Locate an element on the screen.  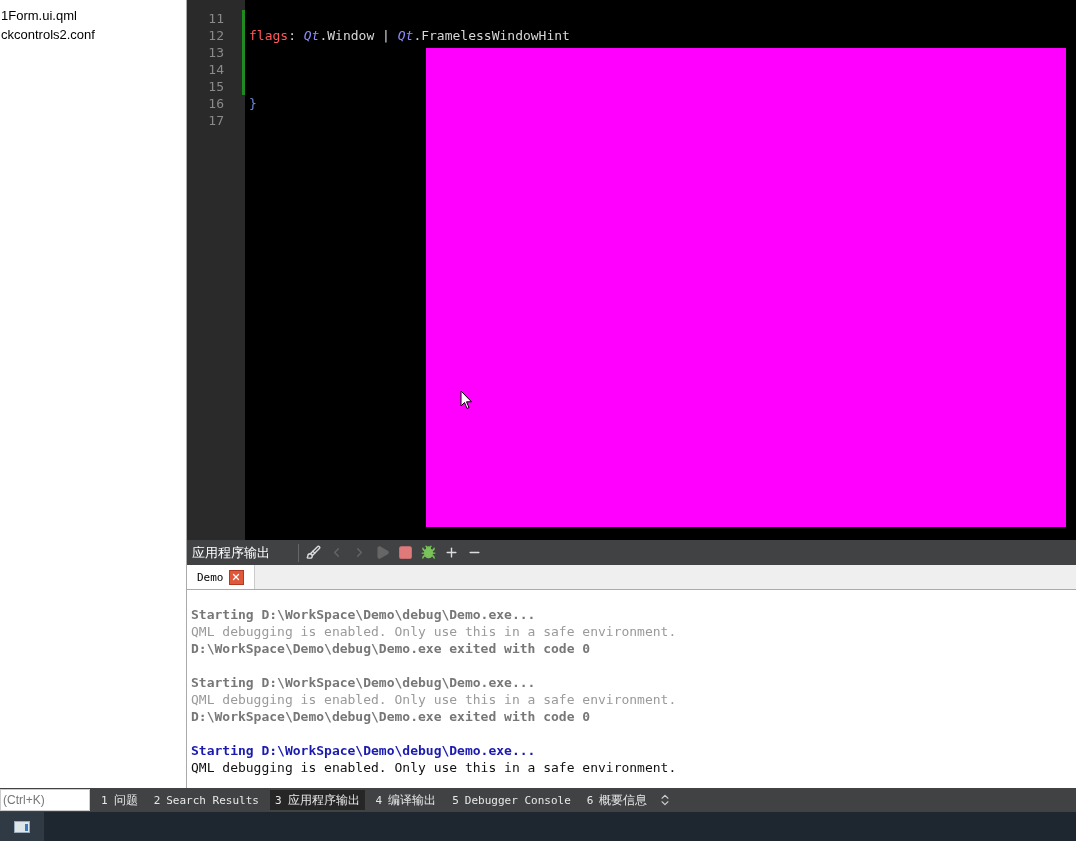
locator-field: (Ctrl+K) is located at coordinates (45, 800).